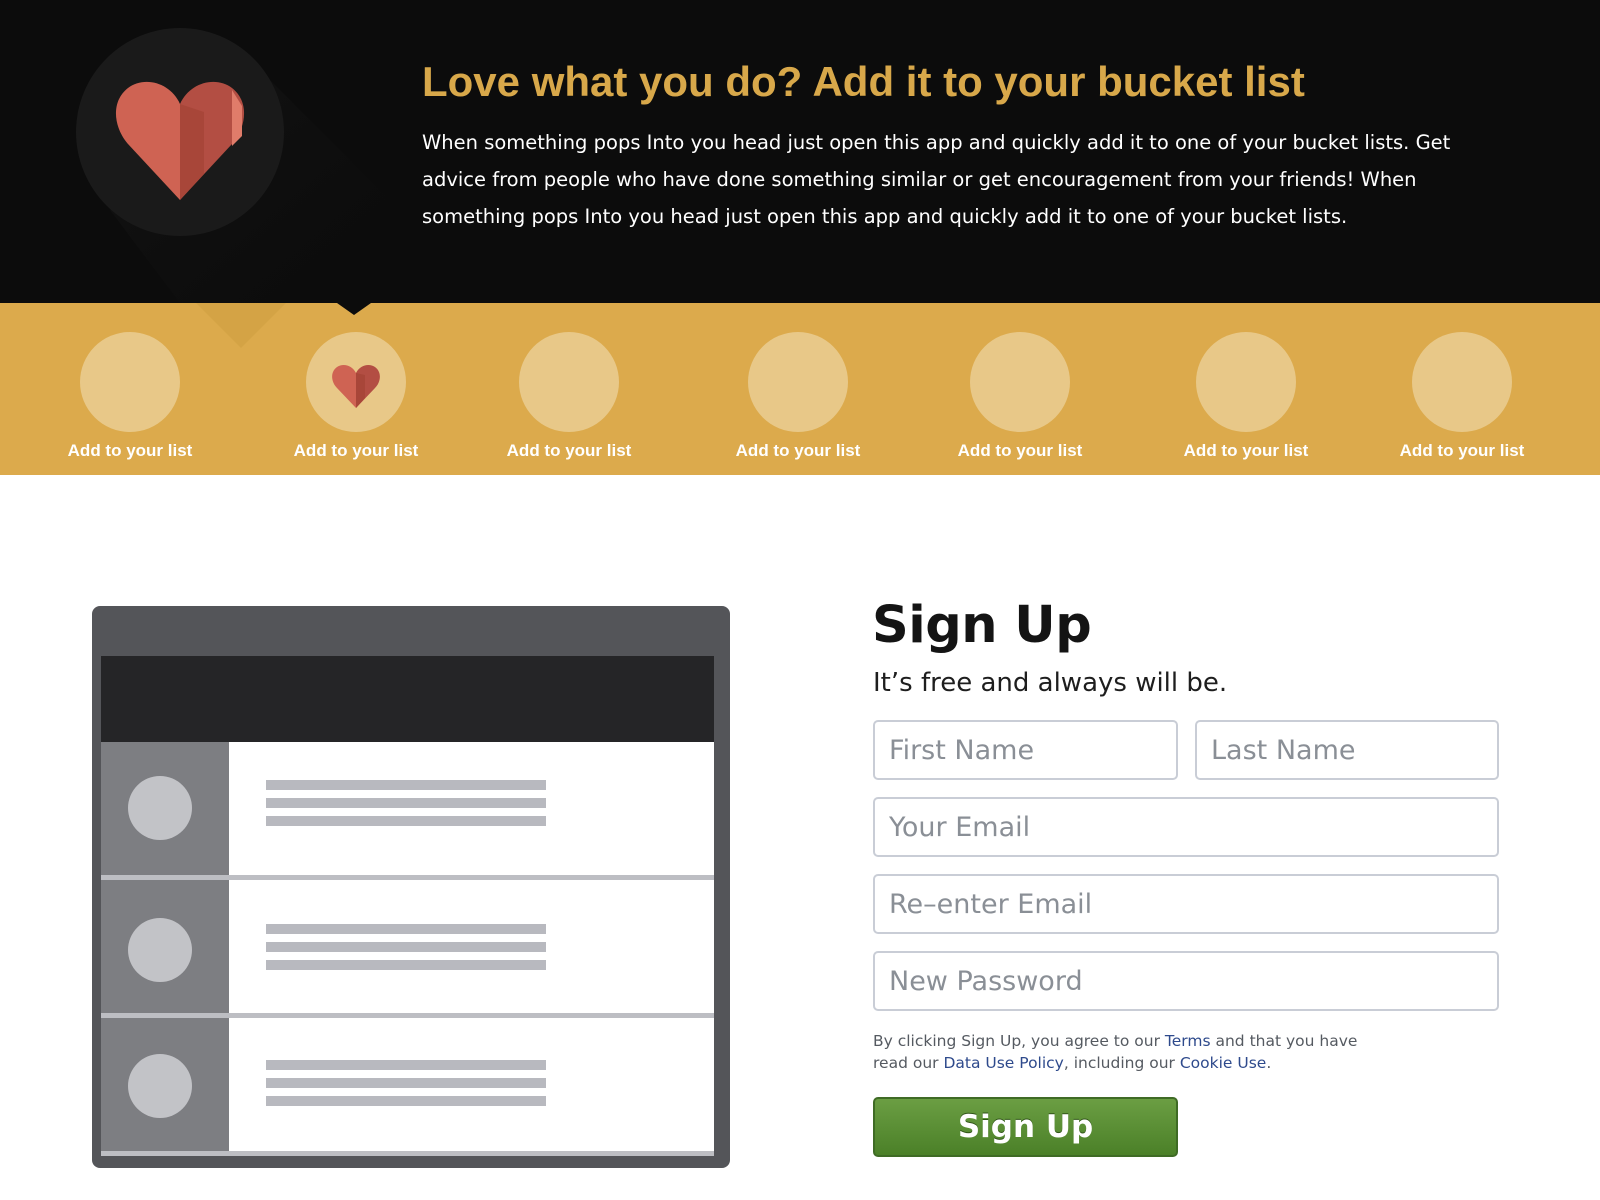  I want to click on mockup-divider, so click(407, 1153).